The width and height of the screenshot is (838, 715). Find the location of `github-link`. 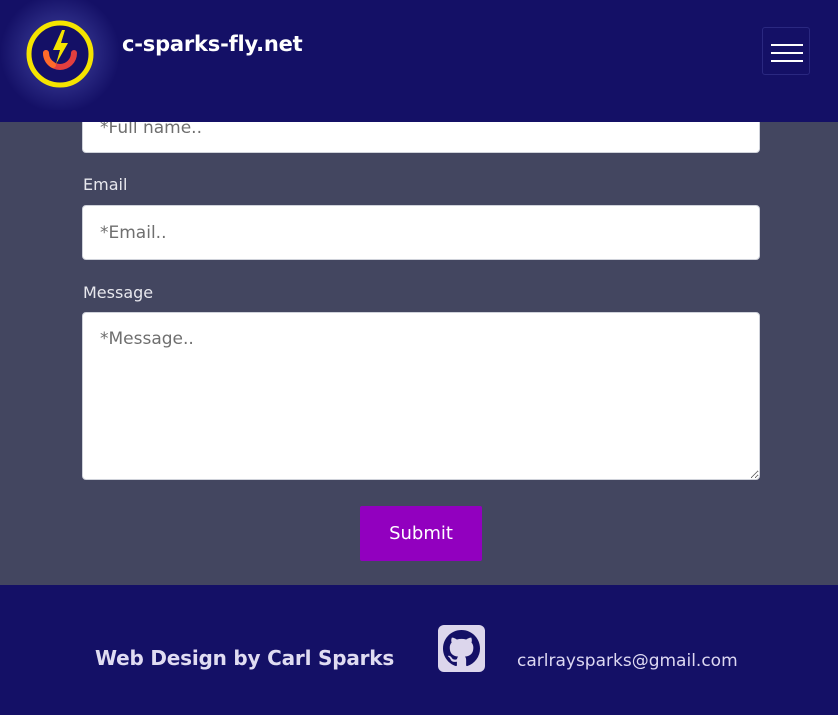

github-link is located at coordinates (461, 648).